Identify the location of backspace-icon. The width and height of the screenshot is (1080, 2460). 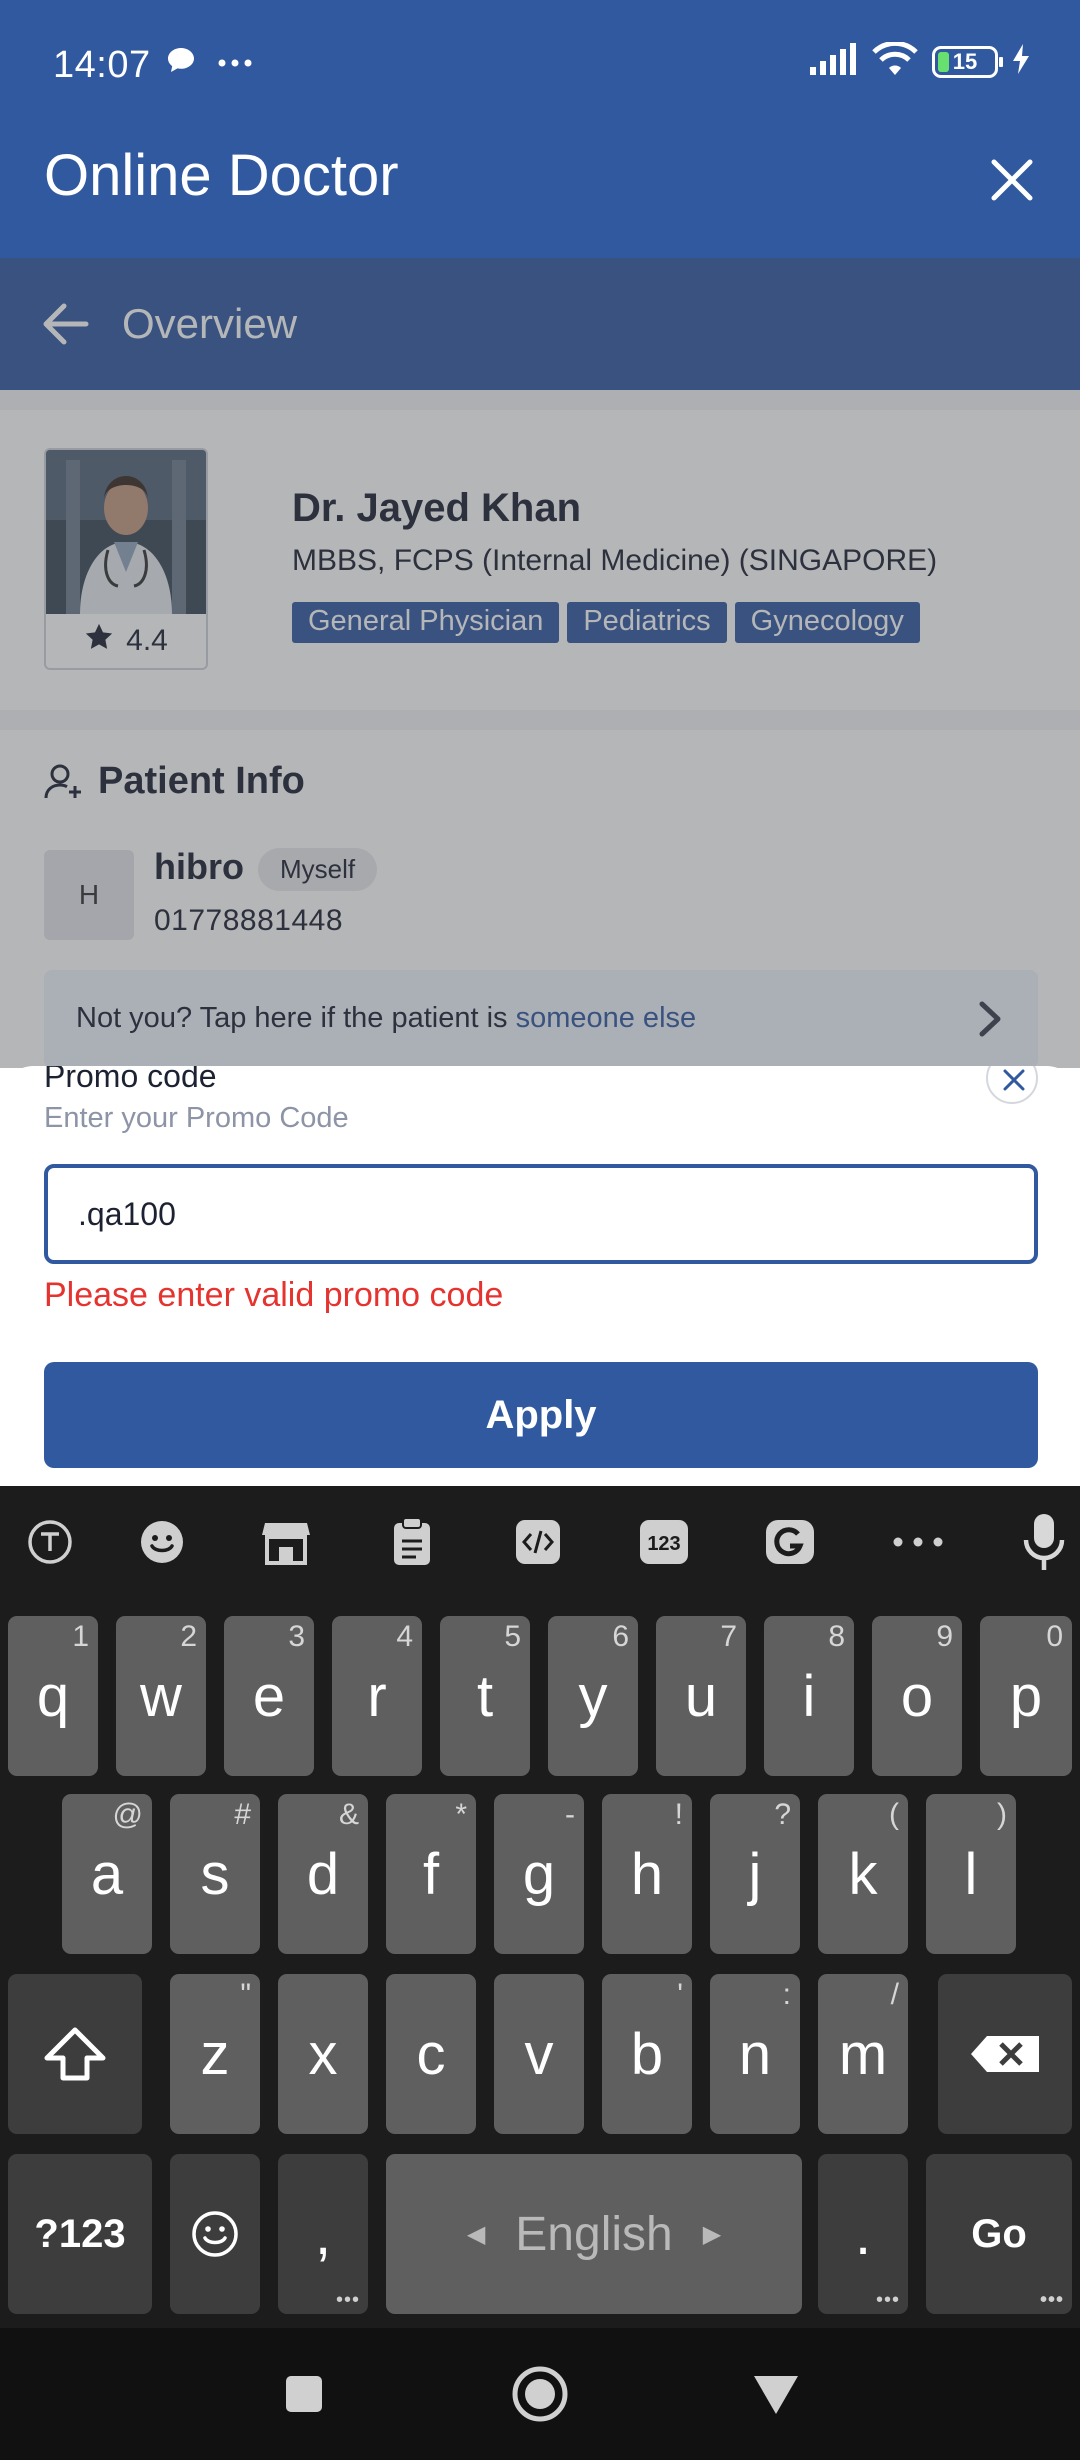
(1005, 2054).